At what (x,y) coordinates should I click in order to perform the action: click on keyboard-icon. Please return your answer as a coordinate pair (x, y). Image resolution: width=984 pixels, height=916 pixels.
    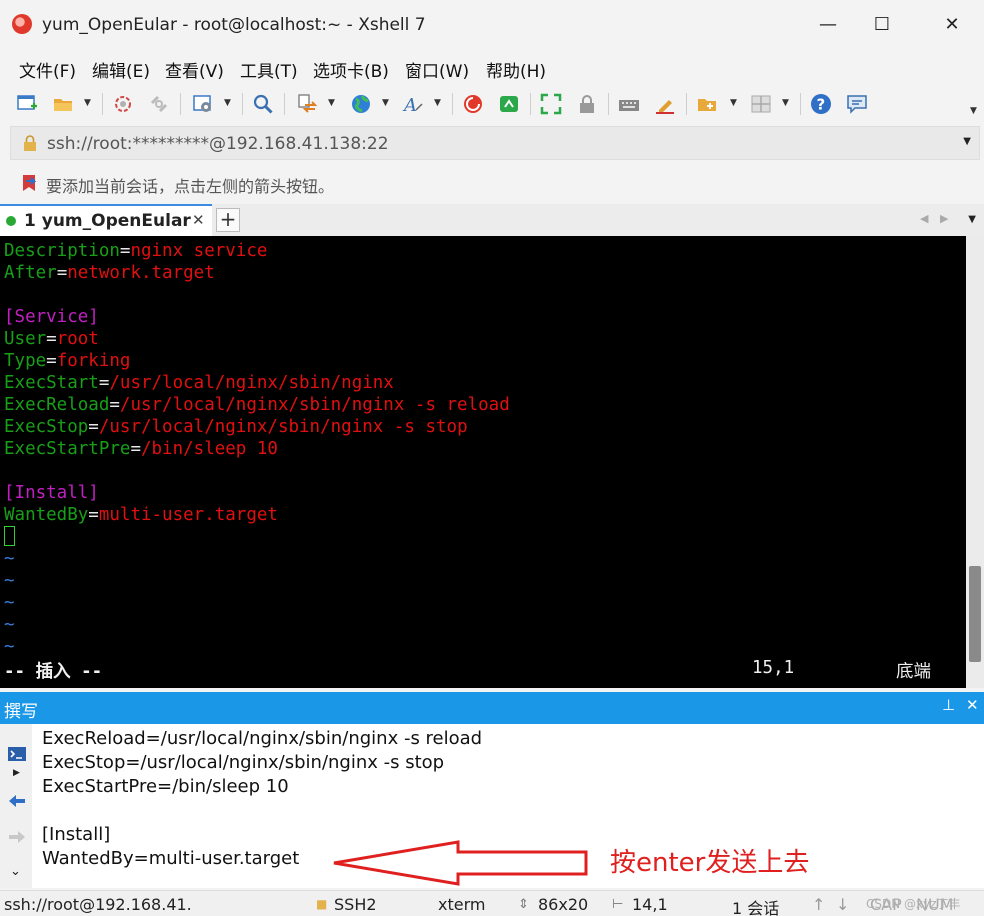
    Looking at the image, I should click on (629, 104).